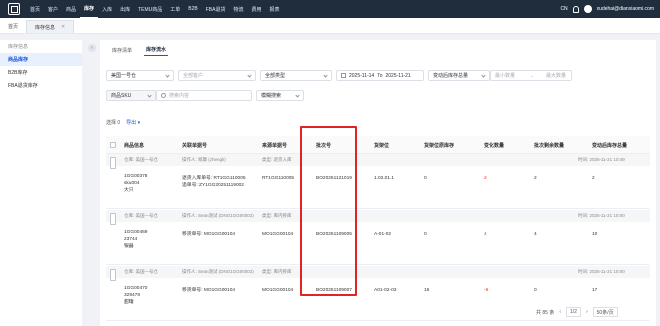 This screenshot has height=326, width=660. I want to click on shelf-cell: A01-02-03, so click(385, 290).